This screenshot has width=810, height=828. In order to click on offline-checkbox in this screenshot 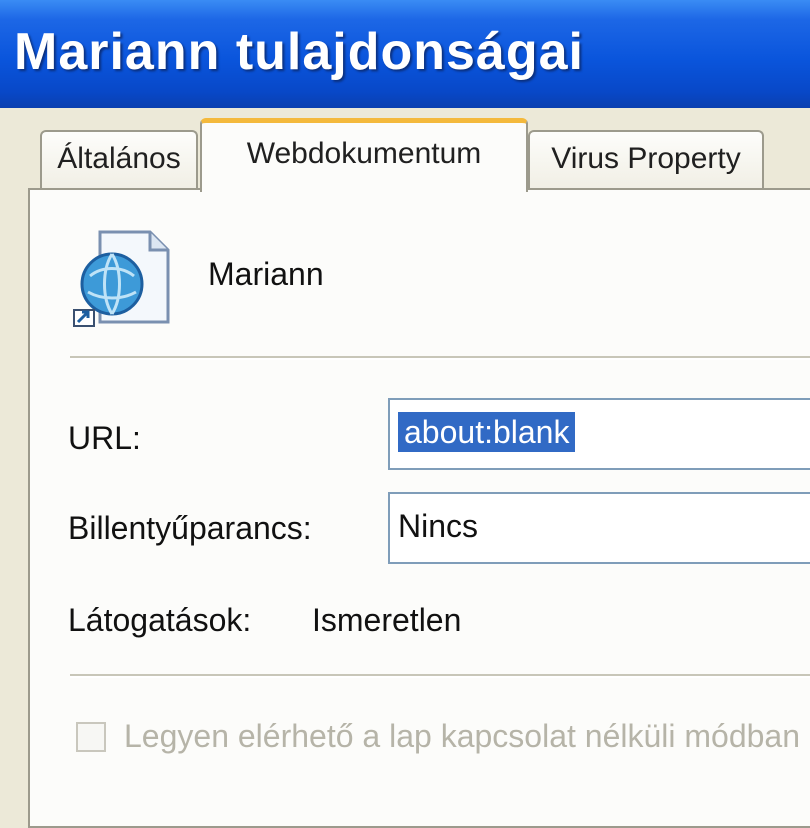, I will do `click(91, 737)`.